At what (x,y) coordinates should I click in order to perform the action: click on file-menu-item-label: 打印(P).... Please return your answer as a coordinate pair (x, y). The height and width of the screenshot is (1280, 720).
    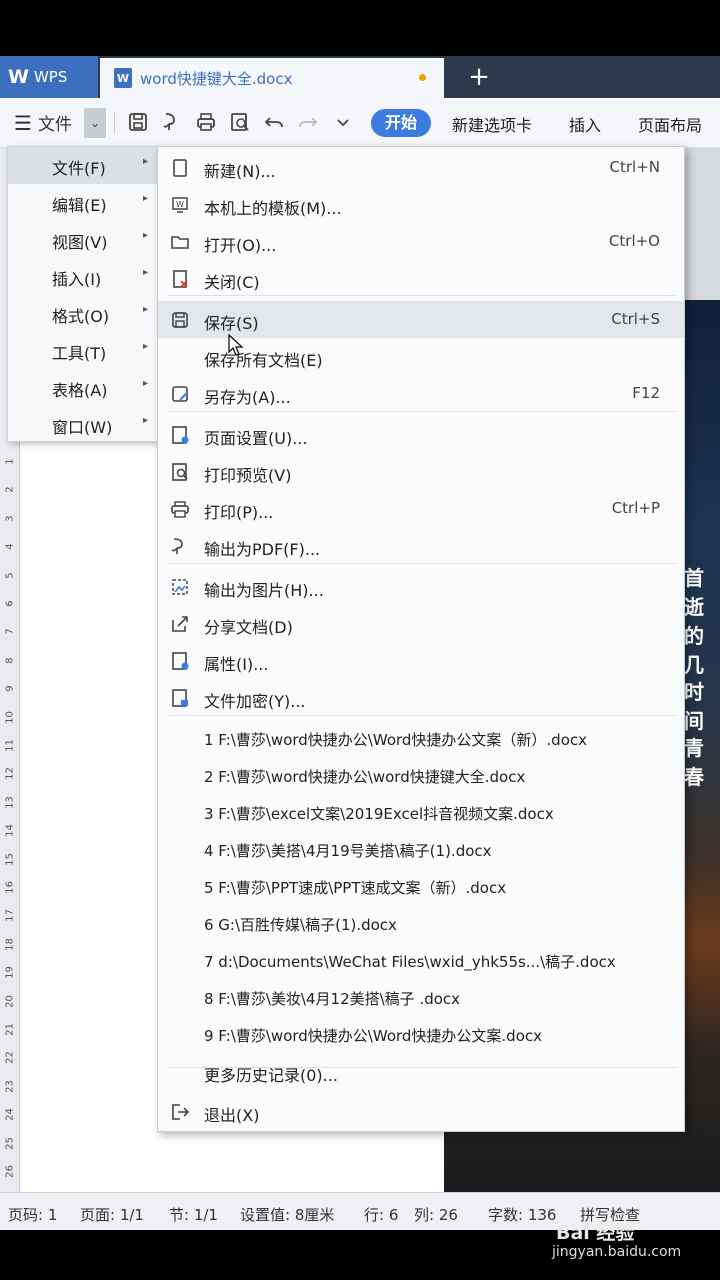
    Looking at the image, I should click on (239, 512).